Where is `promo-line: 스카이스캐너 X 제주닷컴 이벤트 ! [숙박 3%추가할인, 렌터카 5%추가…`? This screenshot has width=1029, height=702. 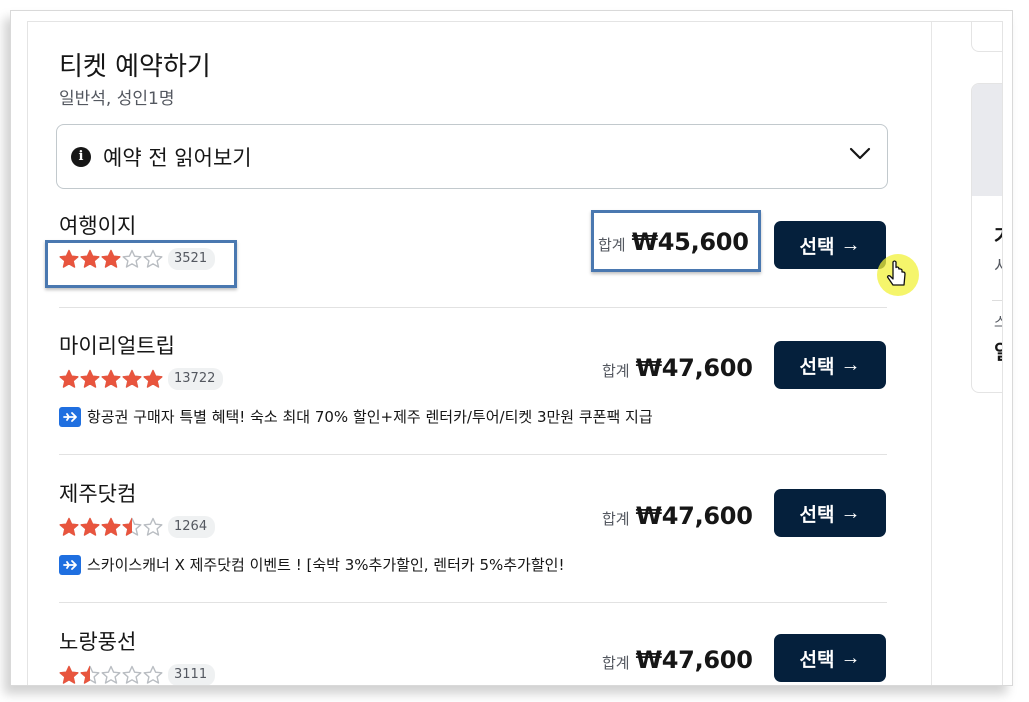 promo-line: 스카이스캐너 X 제주닷컴 이벤트 ! [숙박 3%추가할인, 렌터카 5%추가… is located at coordinates (311, 564).